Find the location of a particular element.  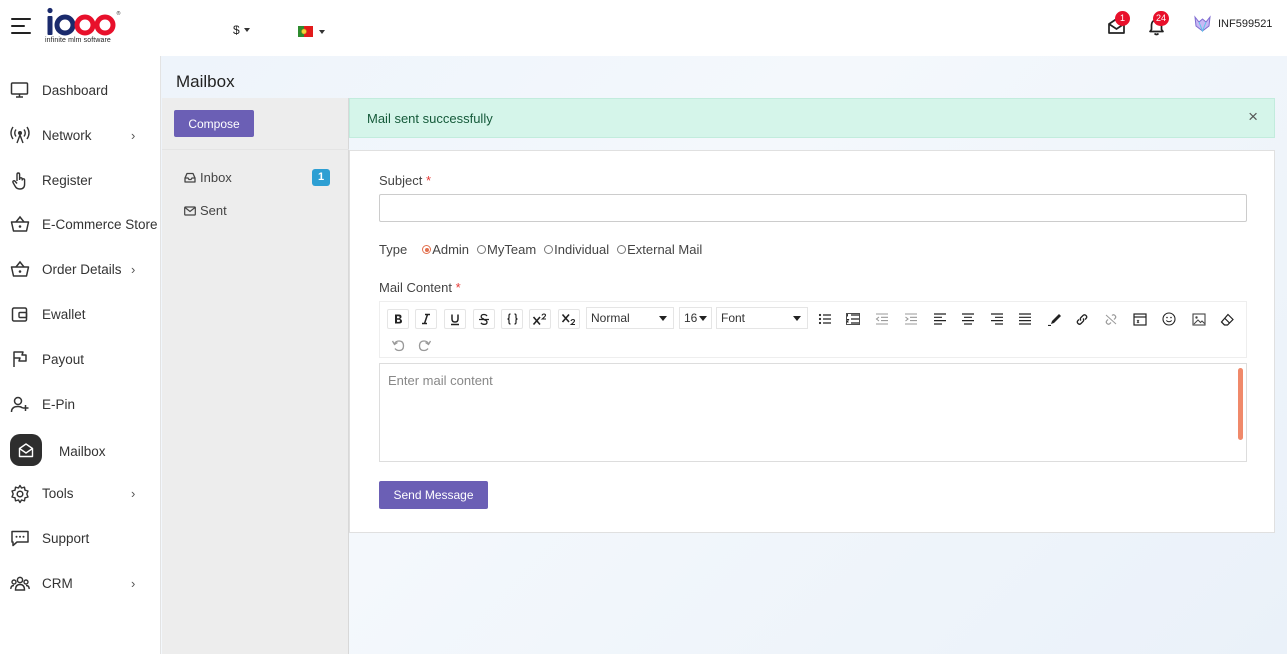

folder-label: Sent is located at coordinates (213, 210).